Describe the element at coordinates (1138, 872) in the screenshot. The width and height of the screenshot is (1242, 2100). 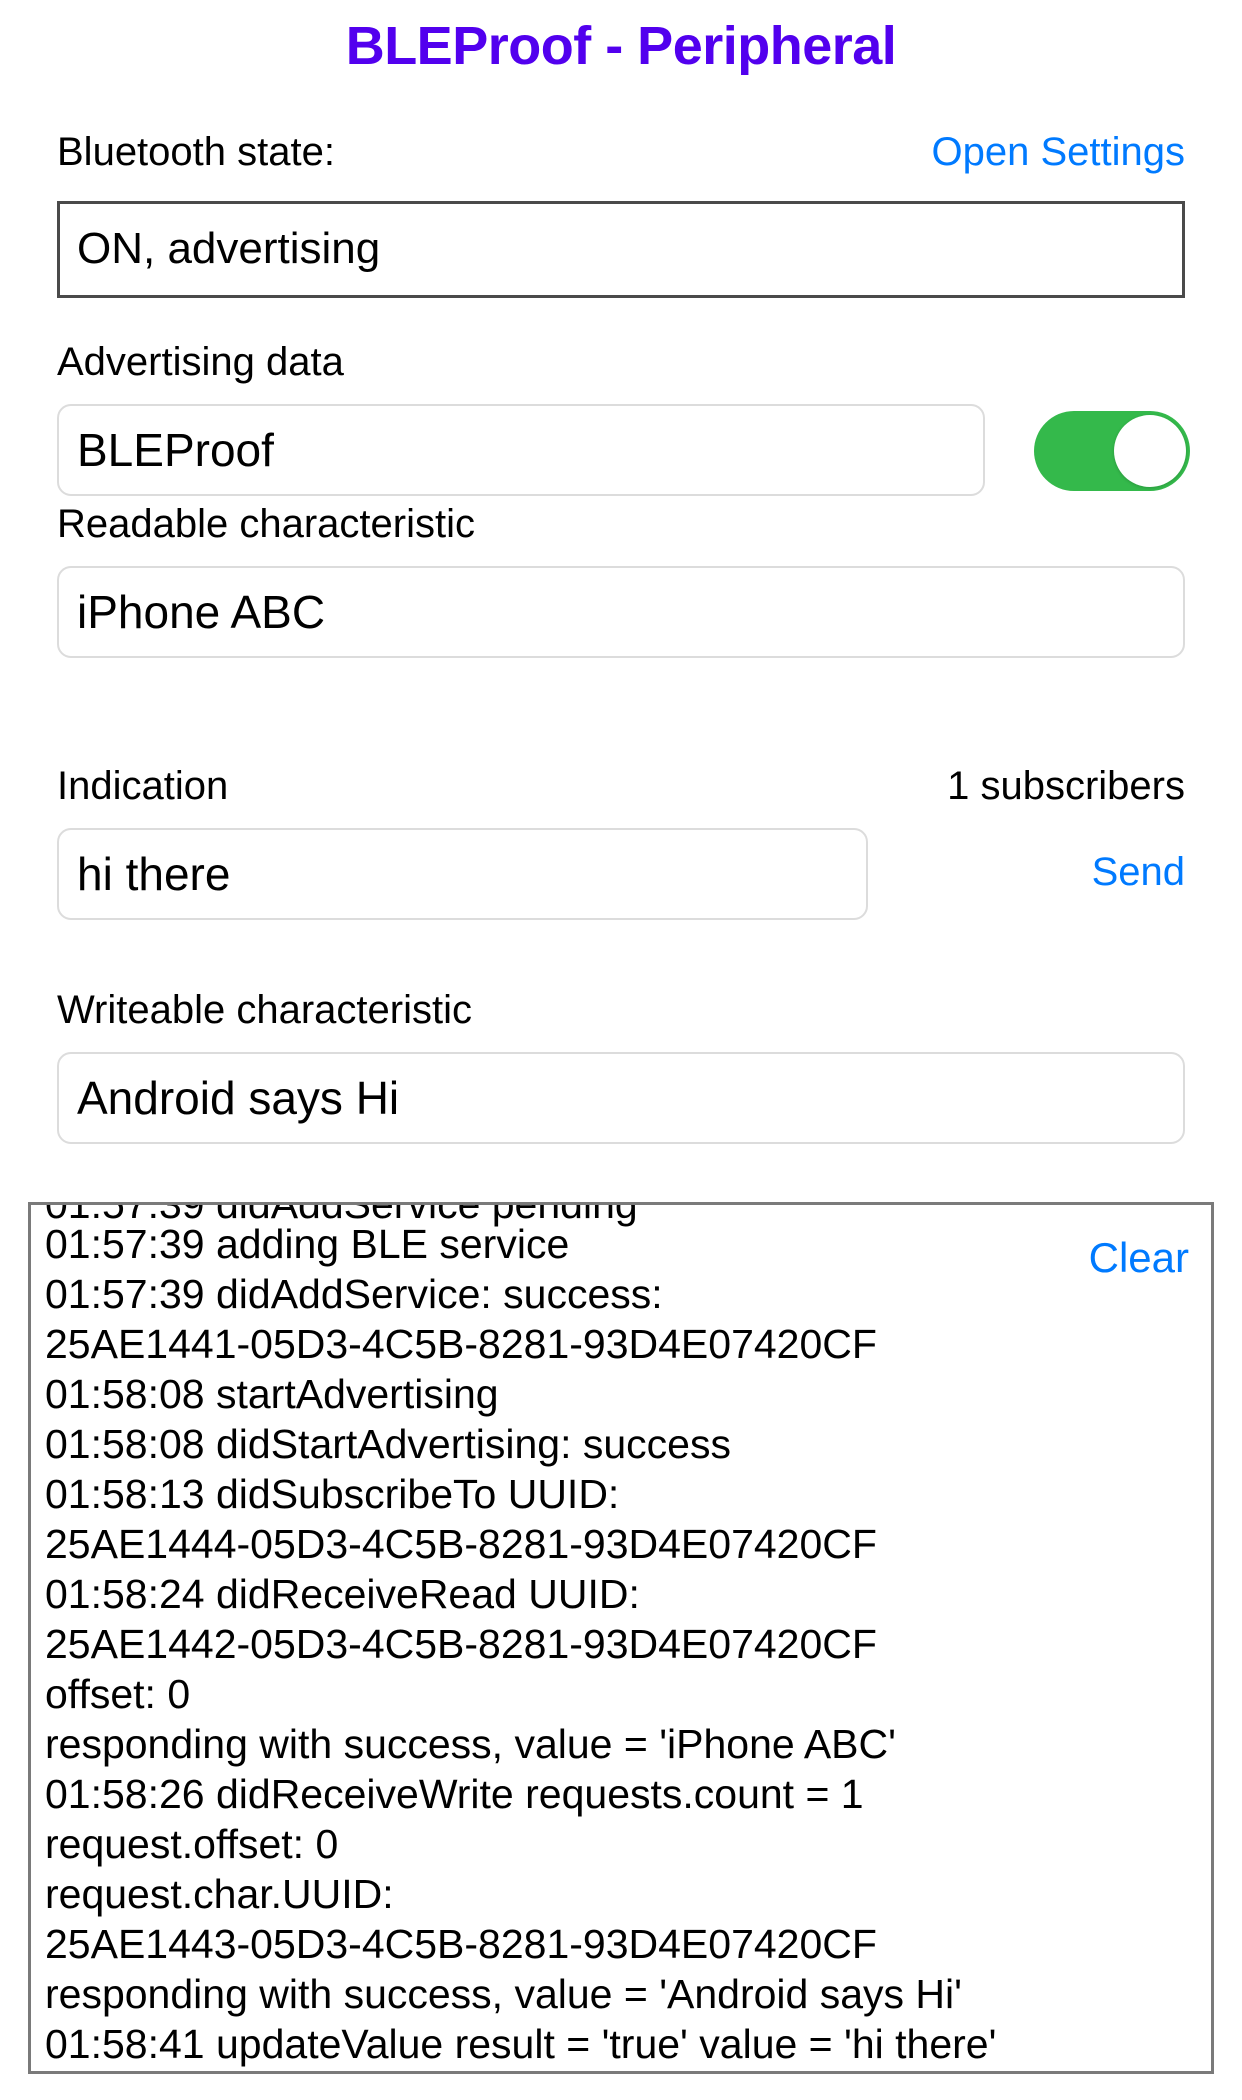
I see `send-button: Send` at that location.